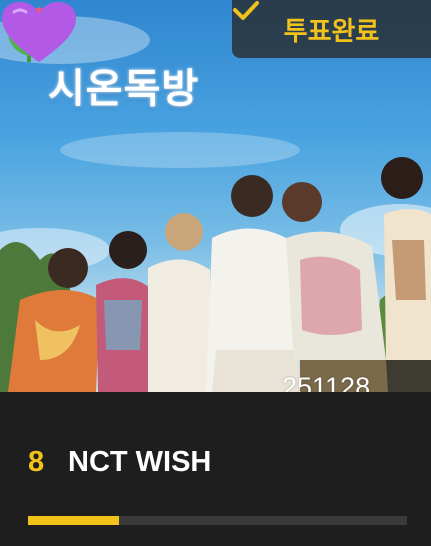 Image resolution: width=431 pixels, height=546 pixels. What do you see at coordinates (140, 462) in the screenshot?
I see `artist-name: NCT WISH` at bounding box center [140, 462].